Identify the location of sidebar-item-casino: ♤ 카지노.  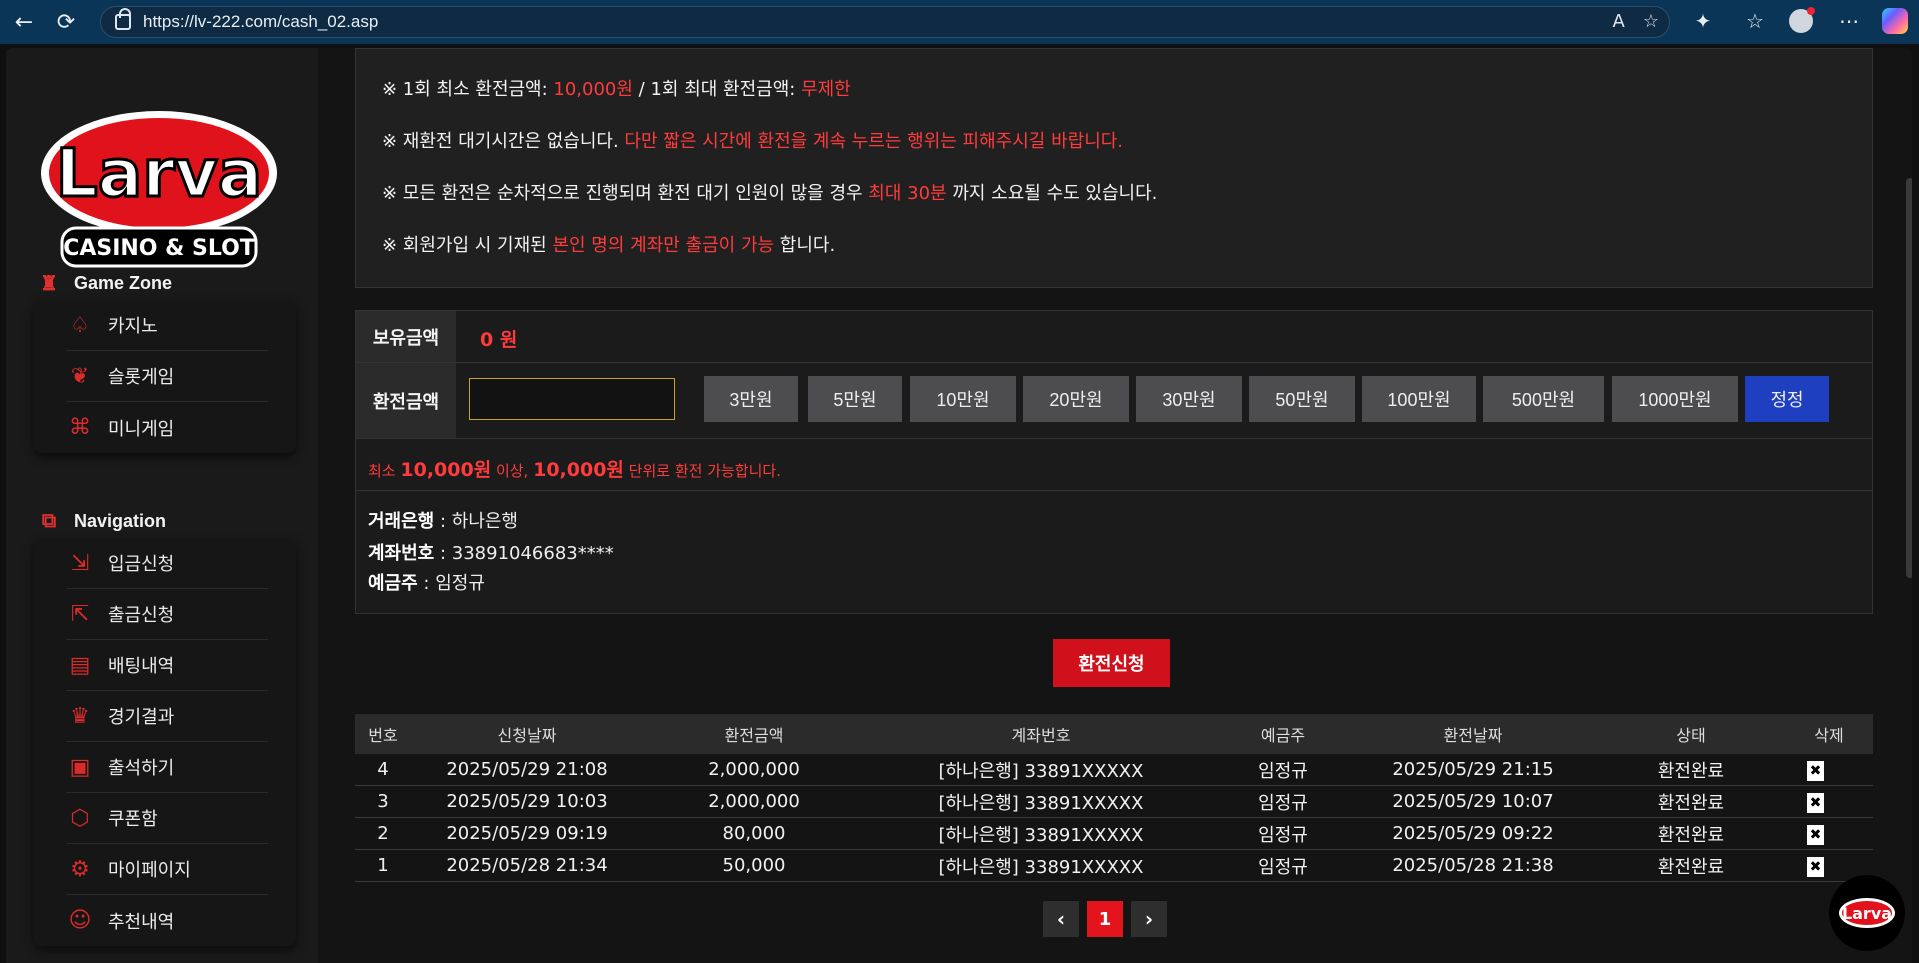
(167, 325).